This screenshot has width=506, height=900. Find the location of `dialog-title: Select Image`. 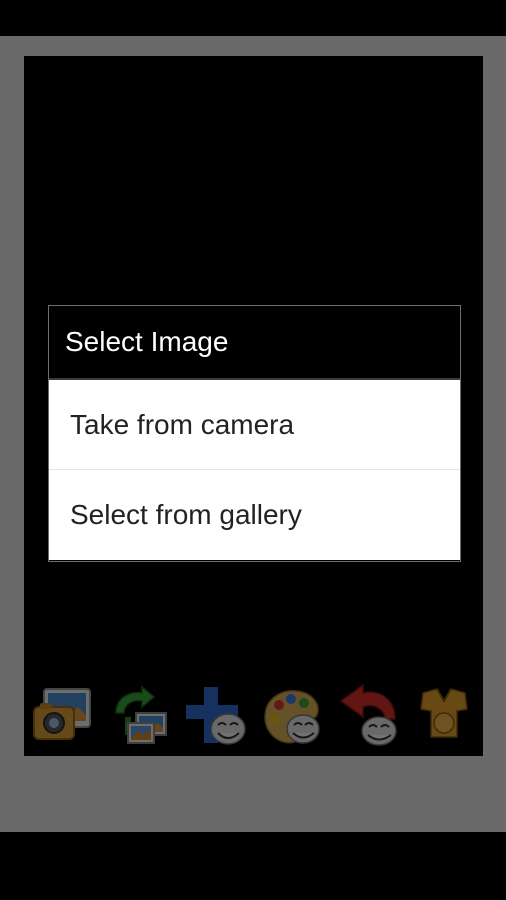

dialog-title: Select Image is located at coordinates (254, 343).